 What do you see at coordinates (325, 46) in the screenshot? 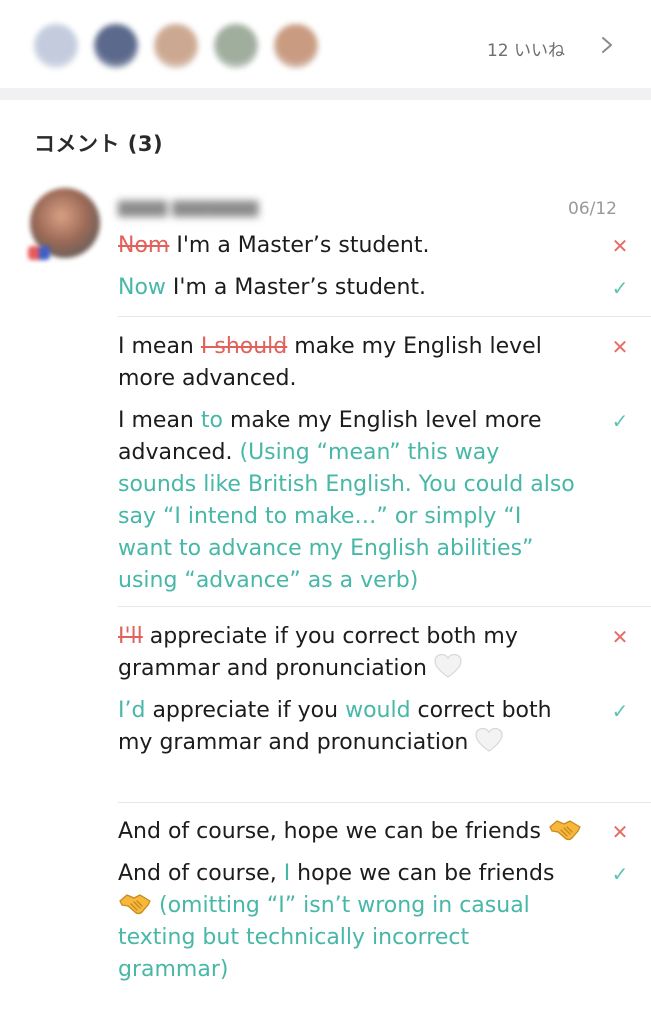
I see `likes-bar: 12 いいね` at bounding box center [325, 46].